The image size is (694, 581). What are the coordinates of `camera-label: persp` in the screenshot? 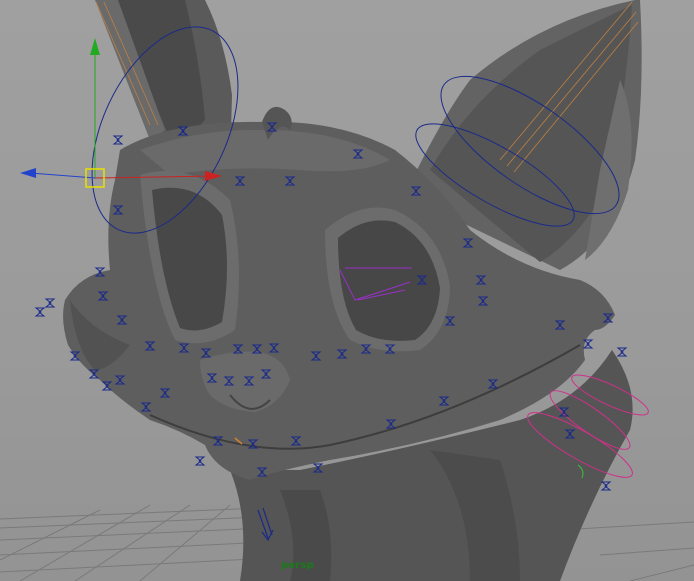 It's located at (297, 565).